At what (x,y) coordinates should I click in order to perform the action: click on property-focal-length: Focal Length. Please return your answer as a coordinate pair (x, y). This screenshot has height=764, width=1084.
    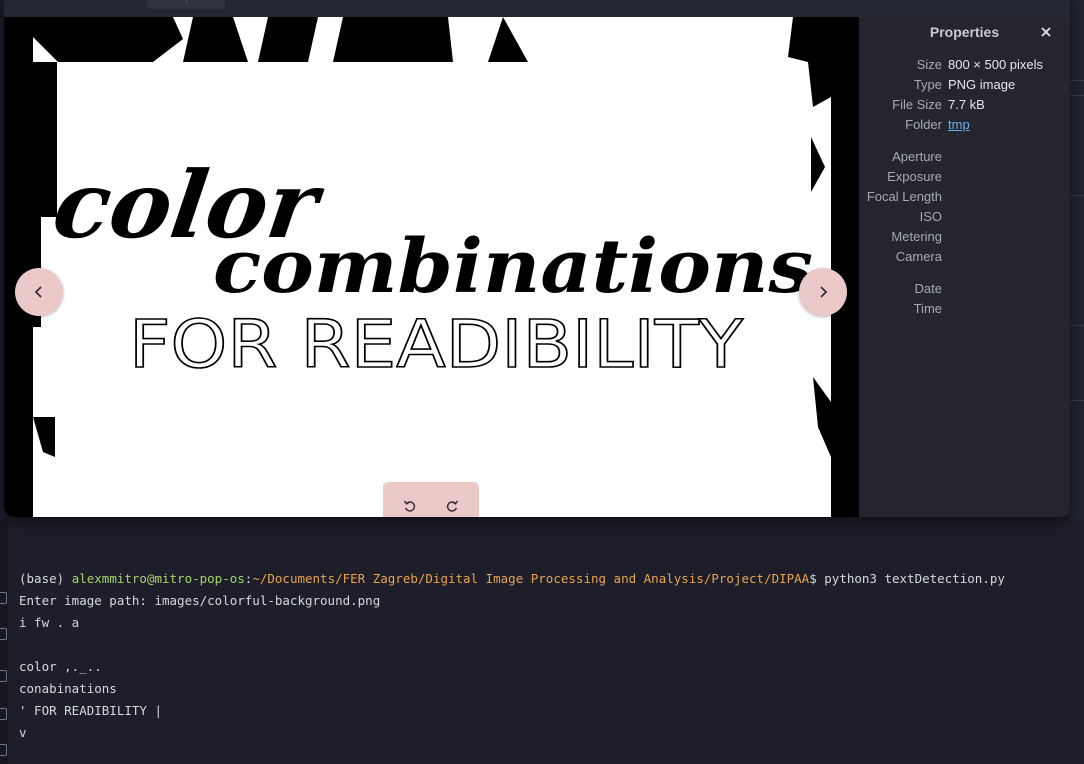
    Looking at the image, I should click on (964, 197).